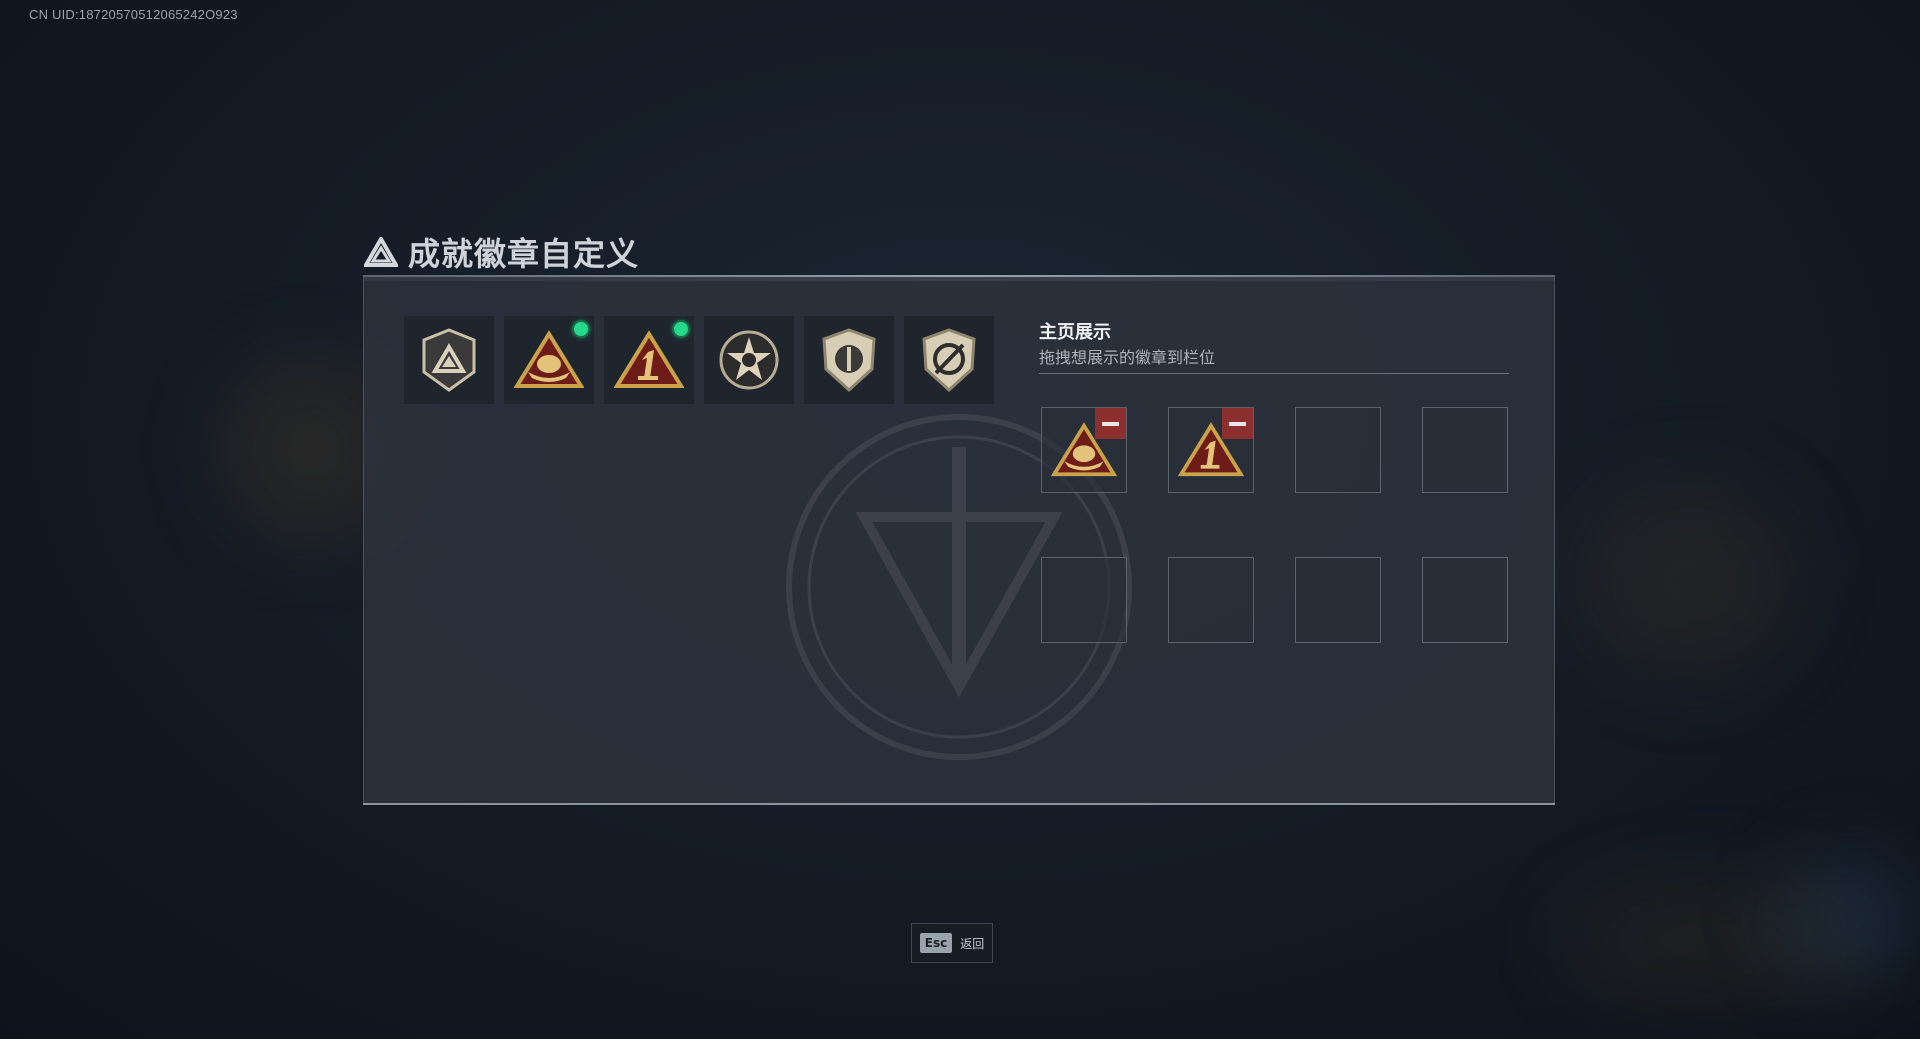 This screenshot has width=1920, height=1039. I want to click on boat-triangle-badge-icon, so click(549, 359).